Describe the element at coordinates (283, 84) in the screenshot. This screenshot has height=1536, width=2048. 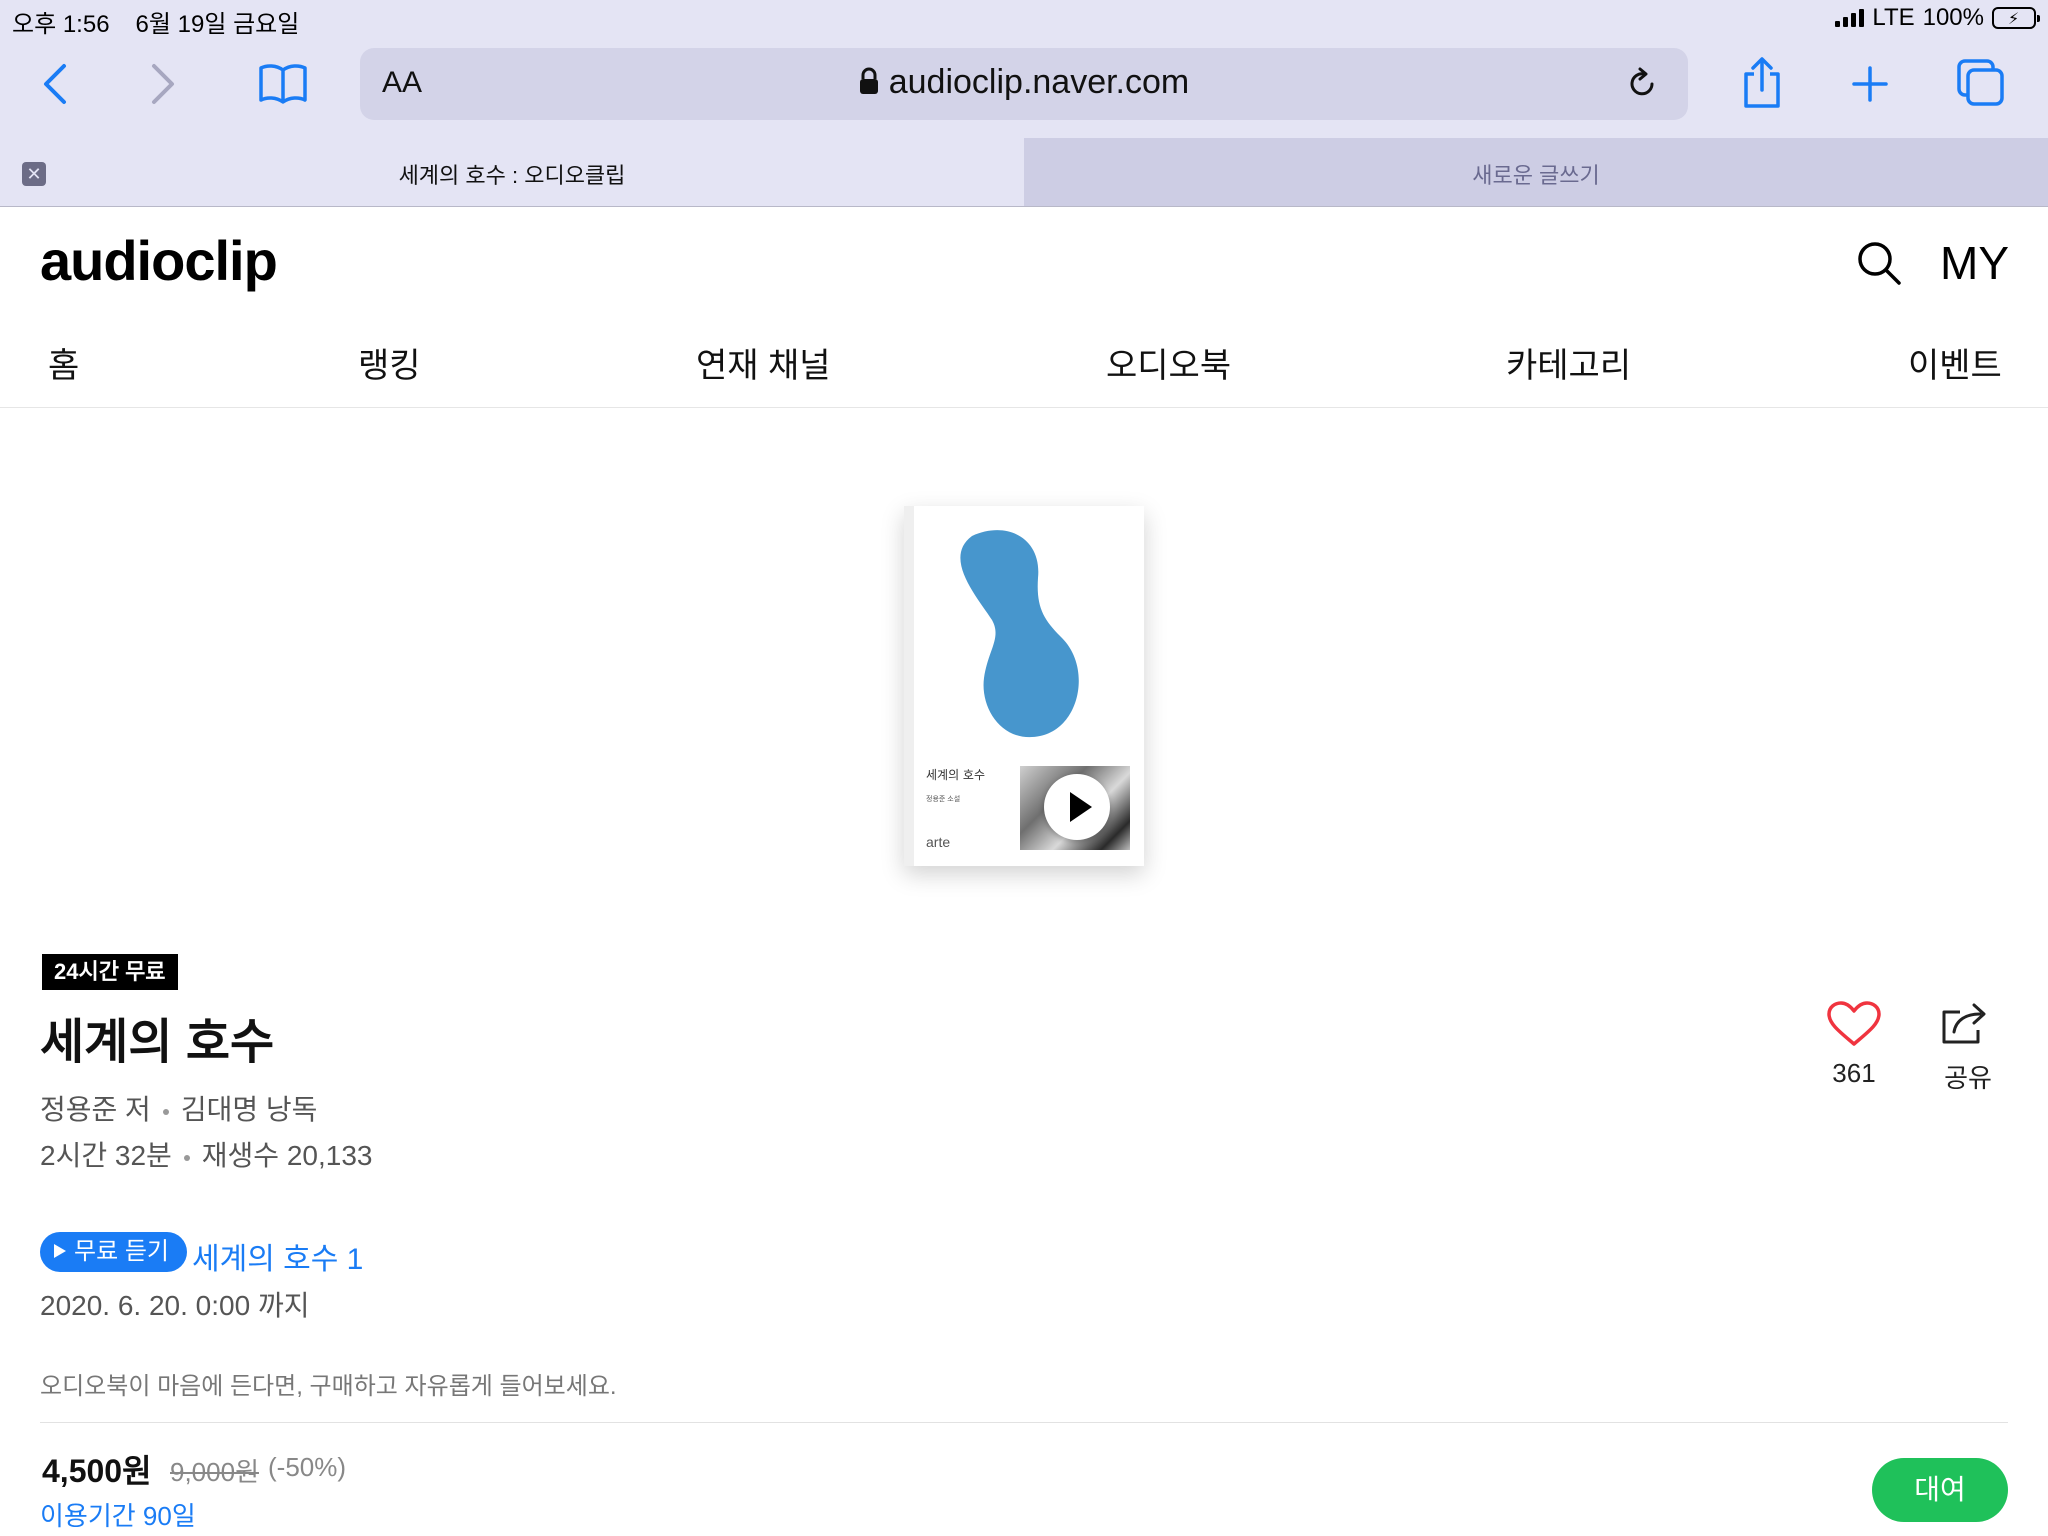
I see `bookmarks-icon` at that location.